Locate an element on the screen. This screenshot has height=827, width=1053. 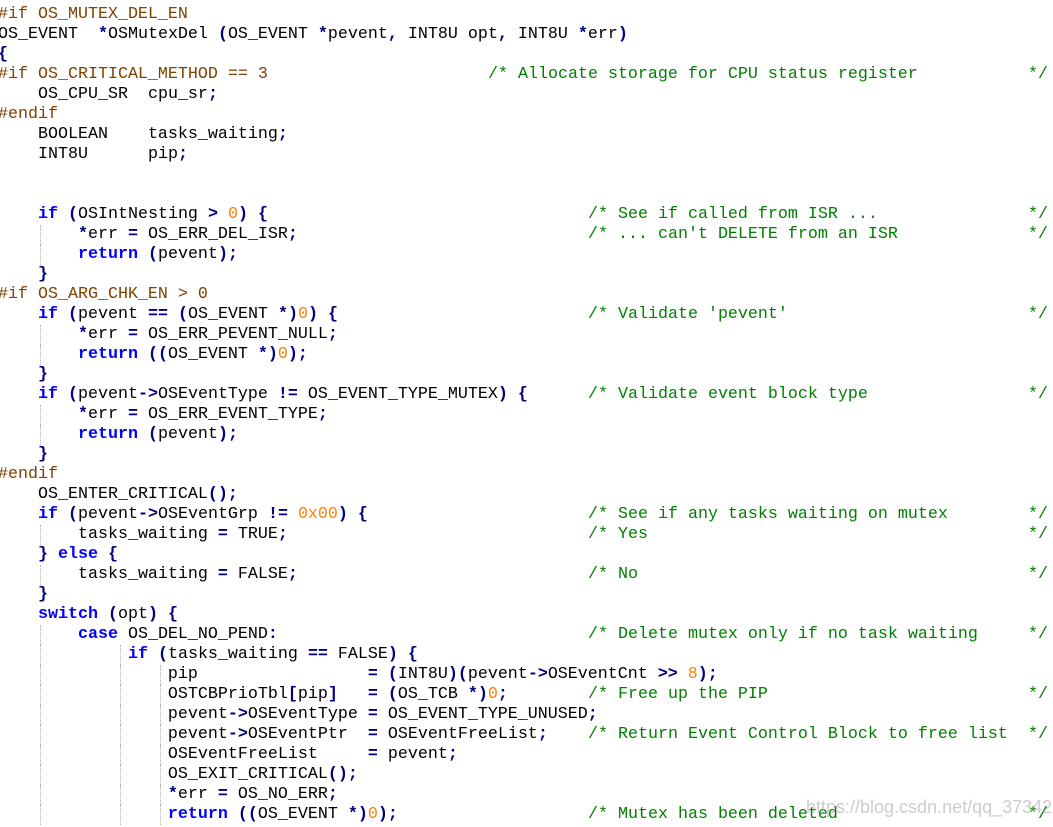
code-line: OS_ENTER_CRITICAL(); is located at coordinates (524, 495).